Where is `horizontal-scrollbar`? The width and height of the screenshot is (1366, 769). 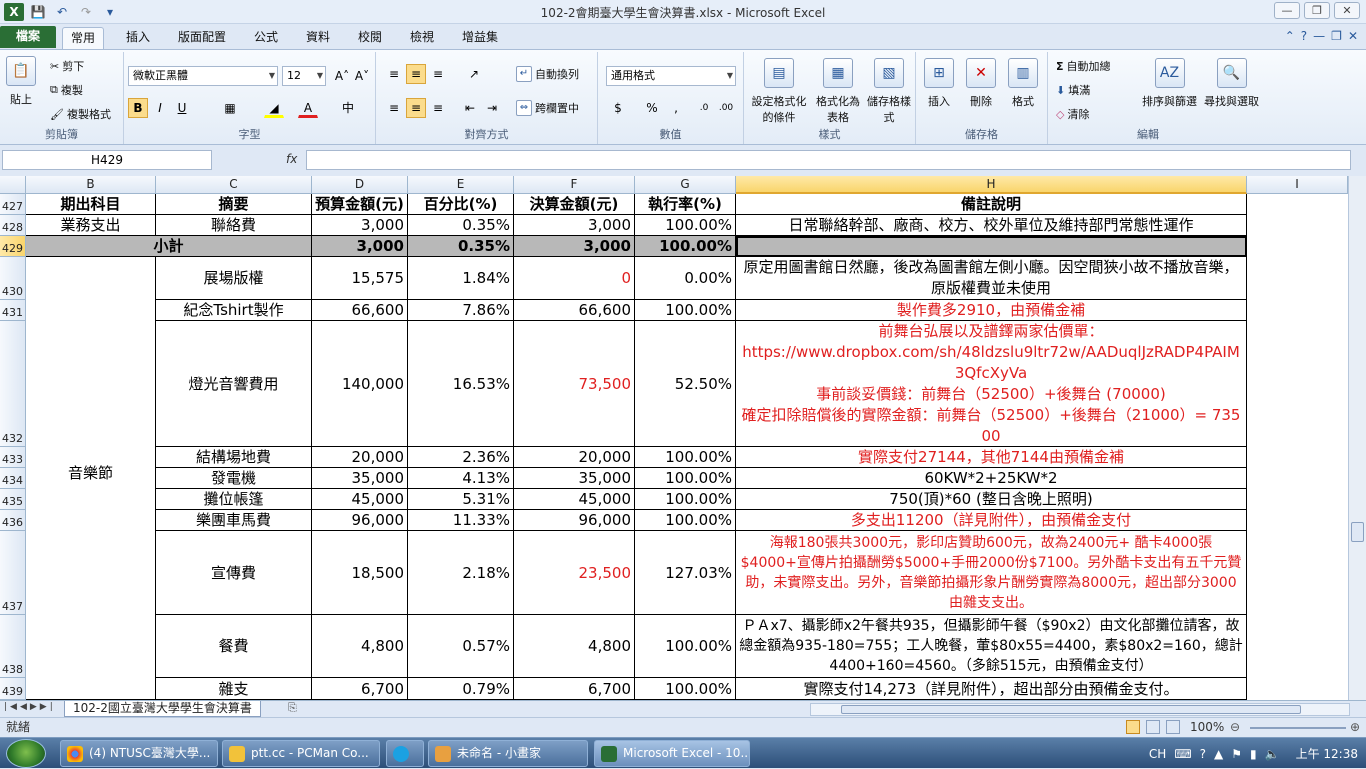
horizontal-scrollbar is located at coordinates (1080, 709).